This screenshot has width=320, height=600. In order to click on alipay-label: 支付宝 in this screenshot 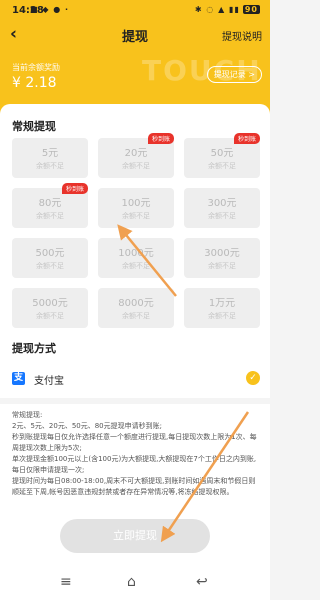, I will do `click(49, 381)`.